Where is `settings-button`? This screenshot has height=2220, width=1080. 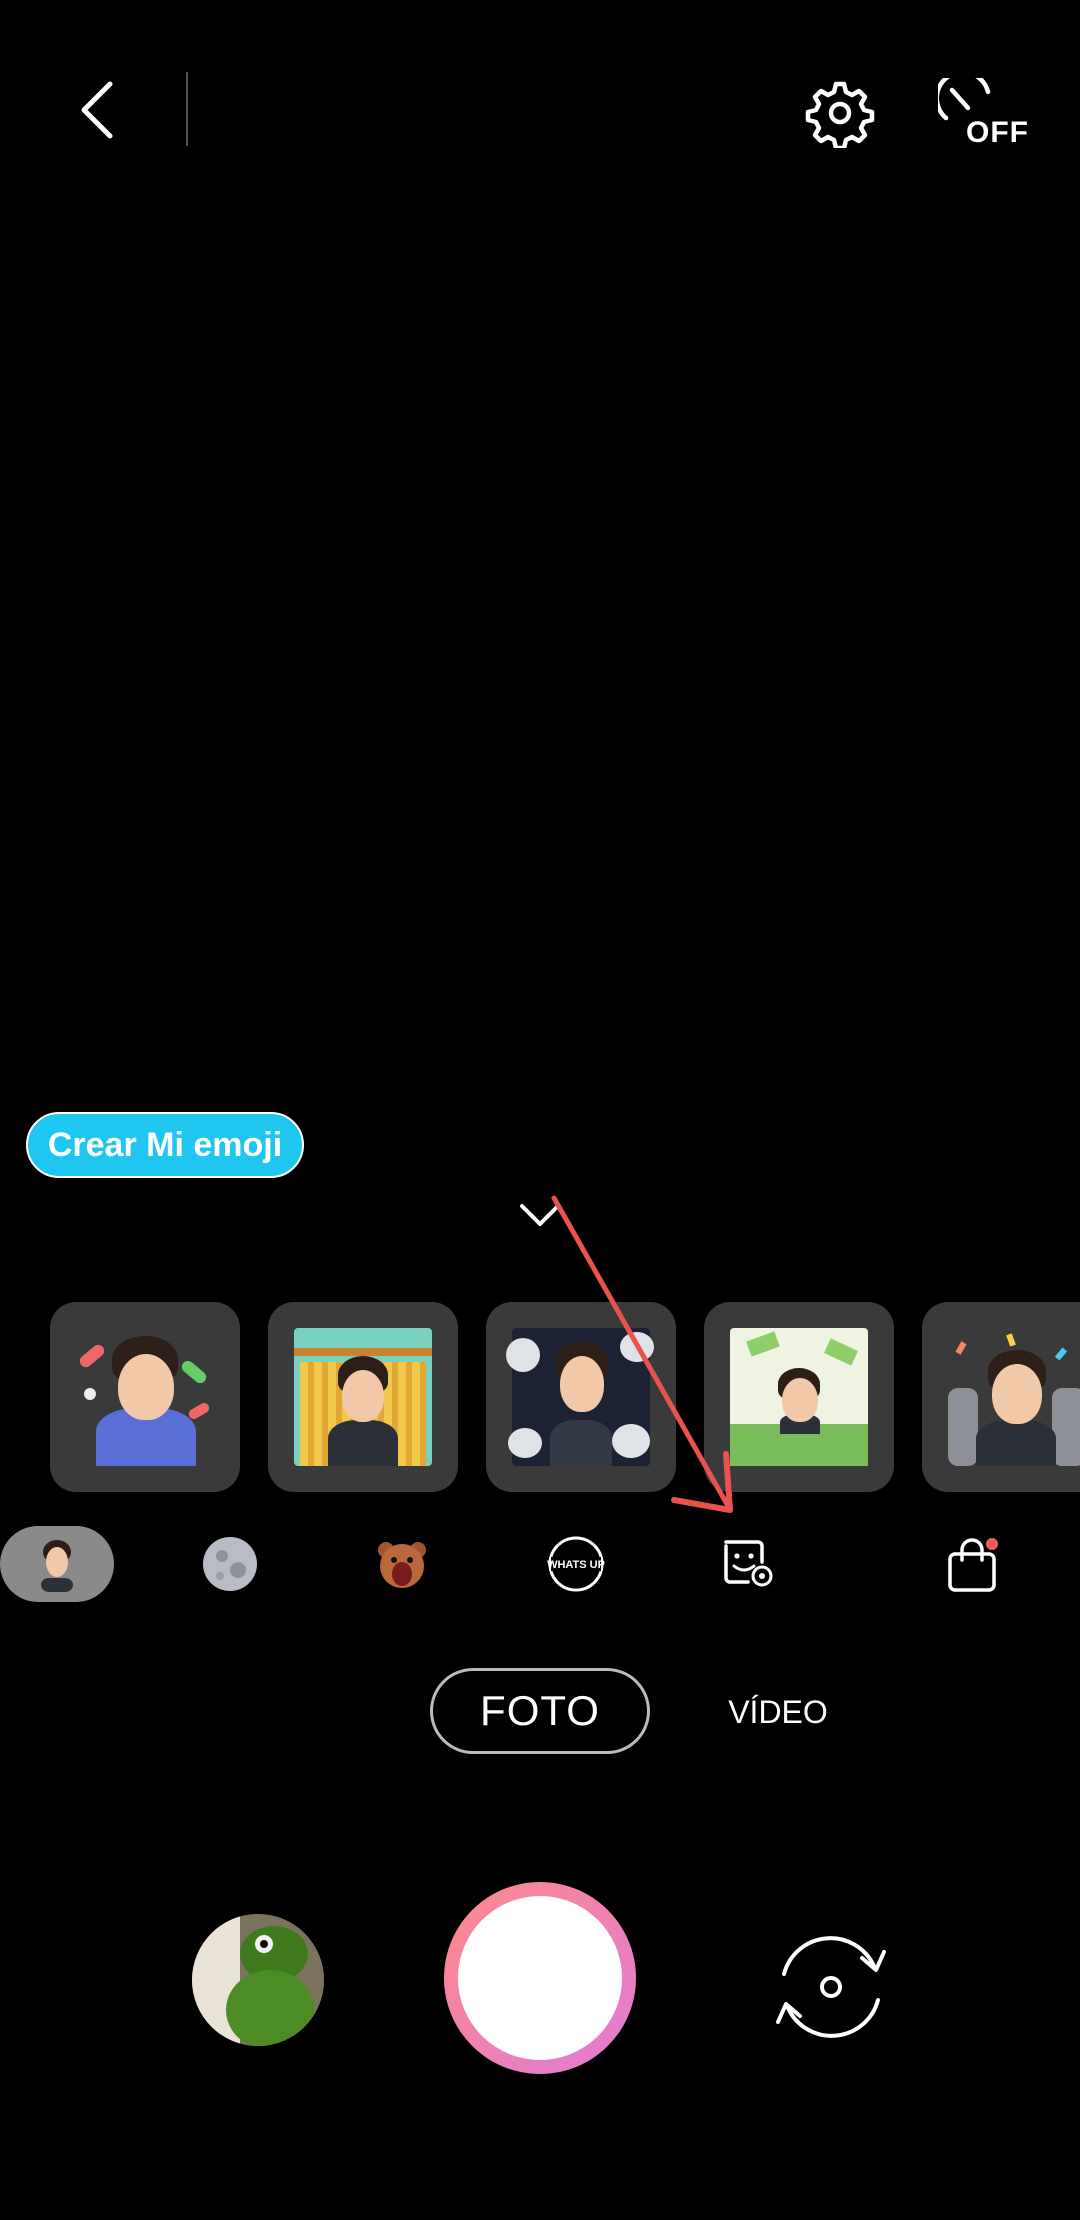
settings-button is located at coordinates (840, 114).